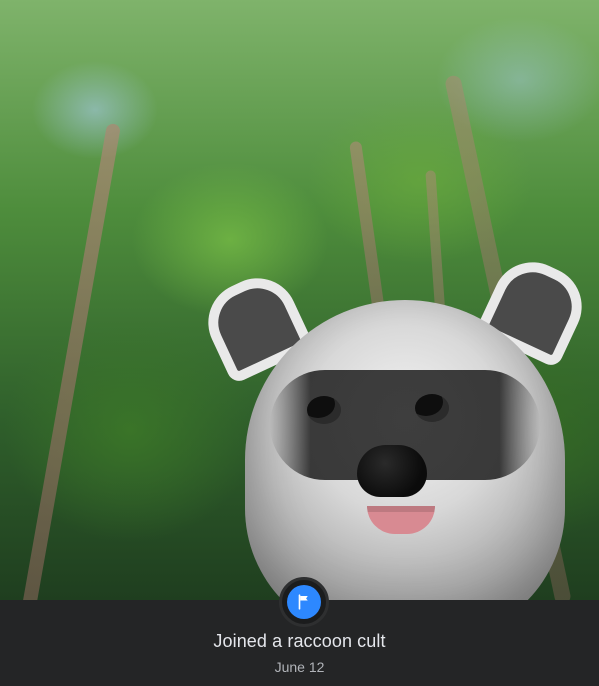 Image resolution: width=599 pixels, height=686 pixels. Describe the element at coordinates (392, 471) in the screenshot. I see `raccoon-nose` at that location.